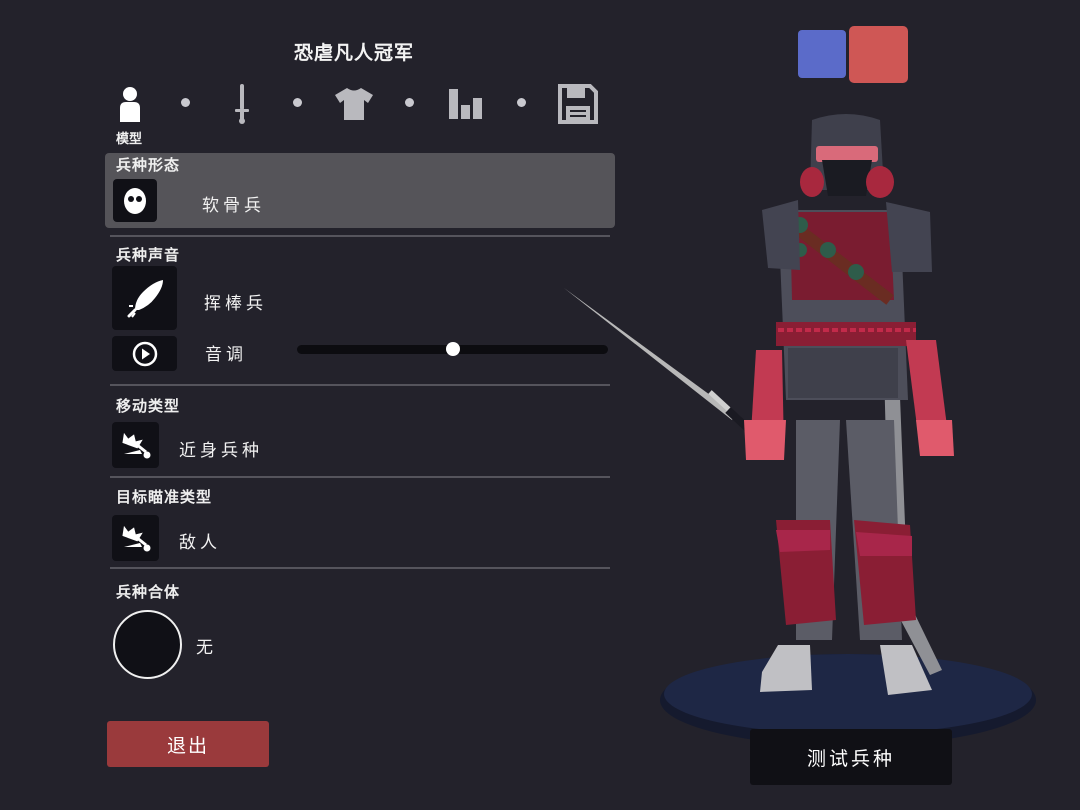 This screenshot has width=1080, height=810. Describe the element at coordinates (851, 757) in the screenshot. I see `test-unit-button: 测试兵种` at that location.